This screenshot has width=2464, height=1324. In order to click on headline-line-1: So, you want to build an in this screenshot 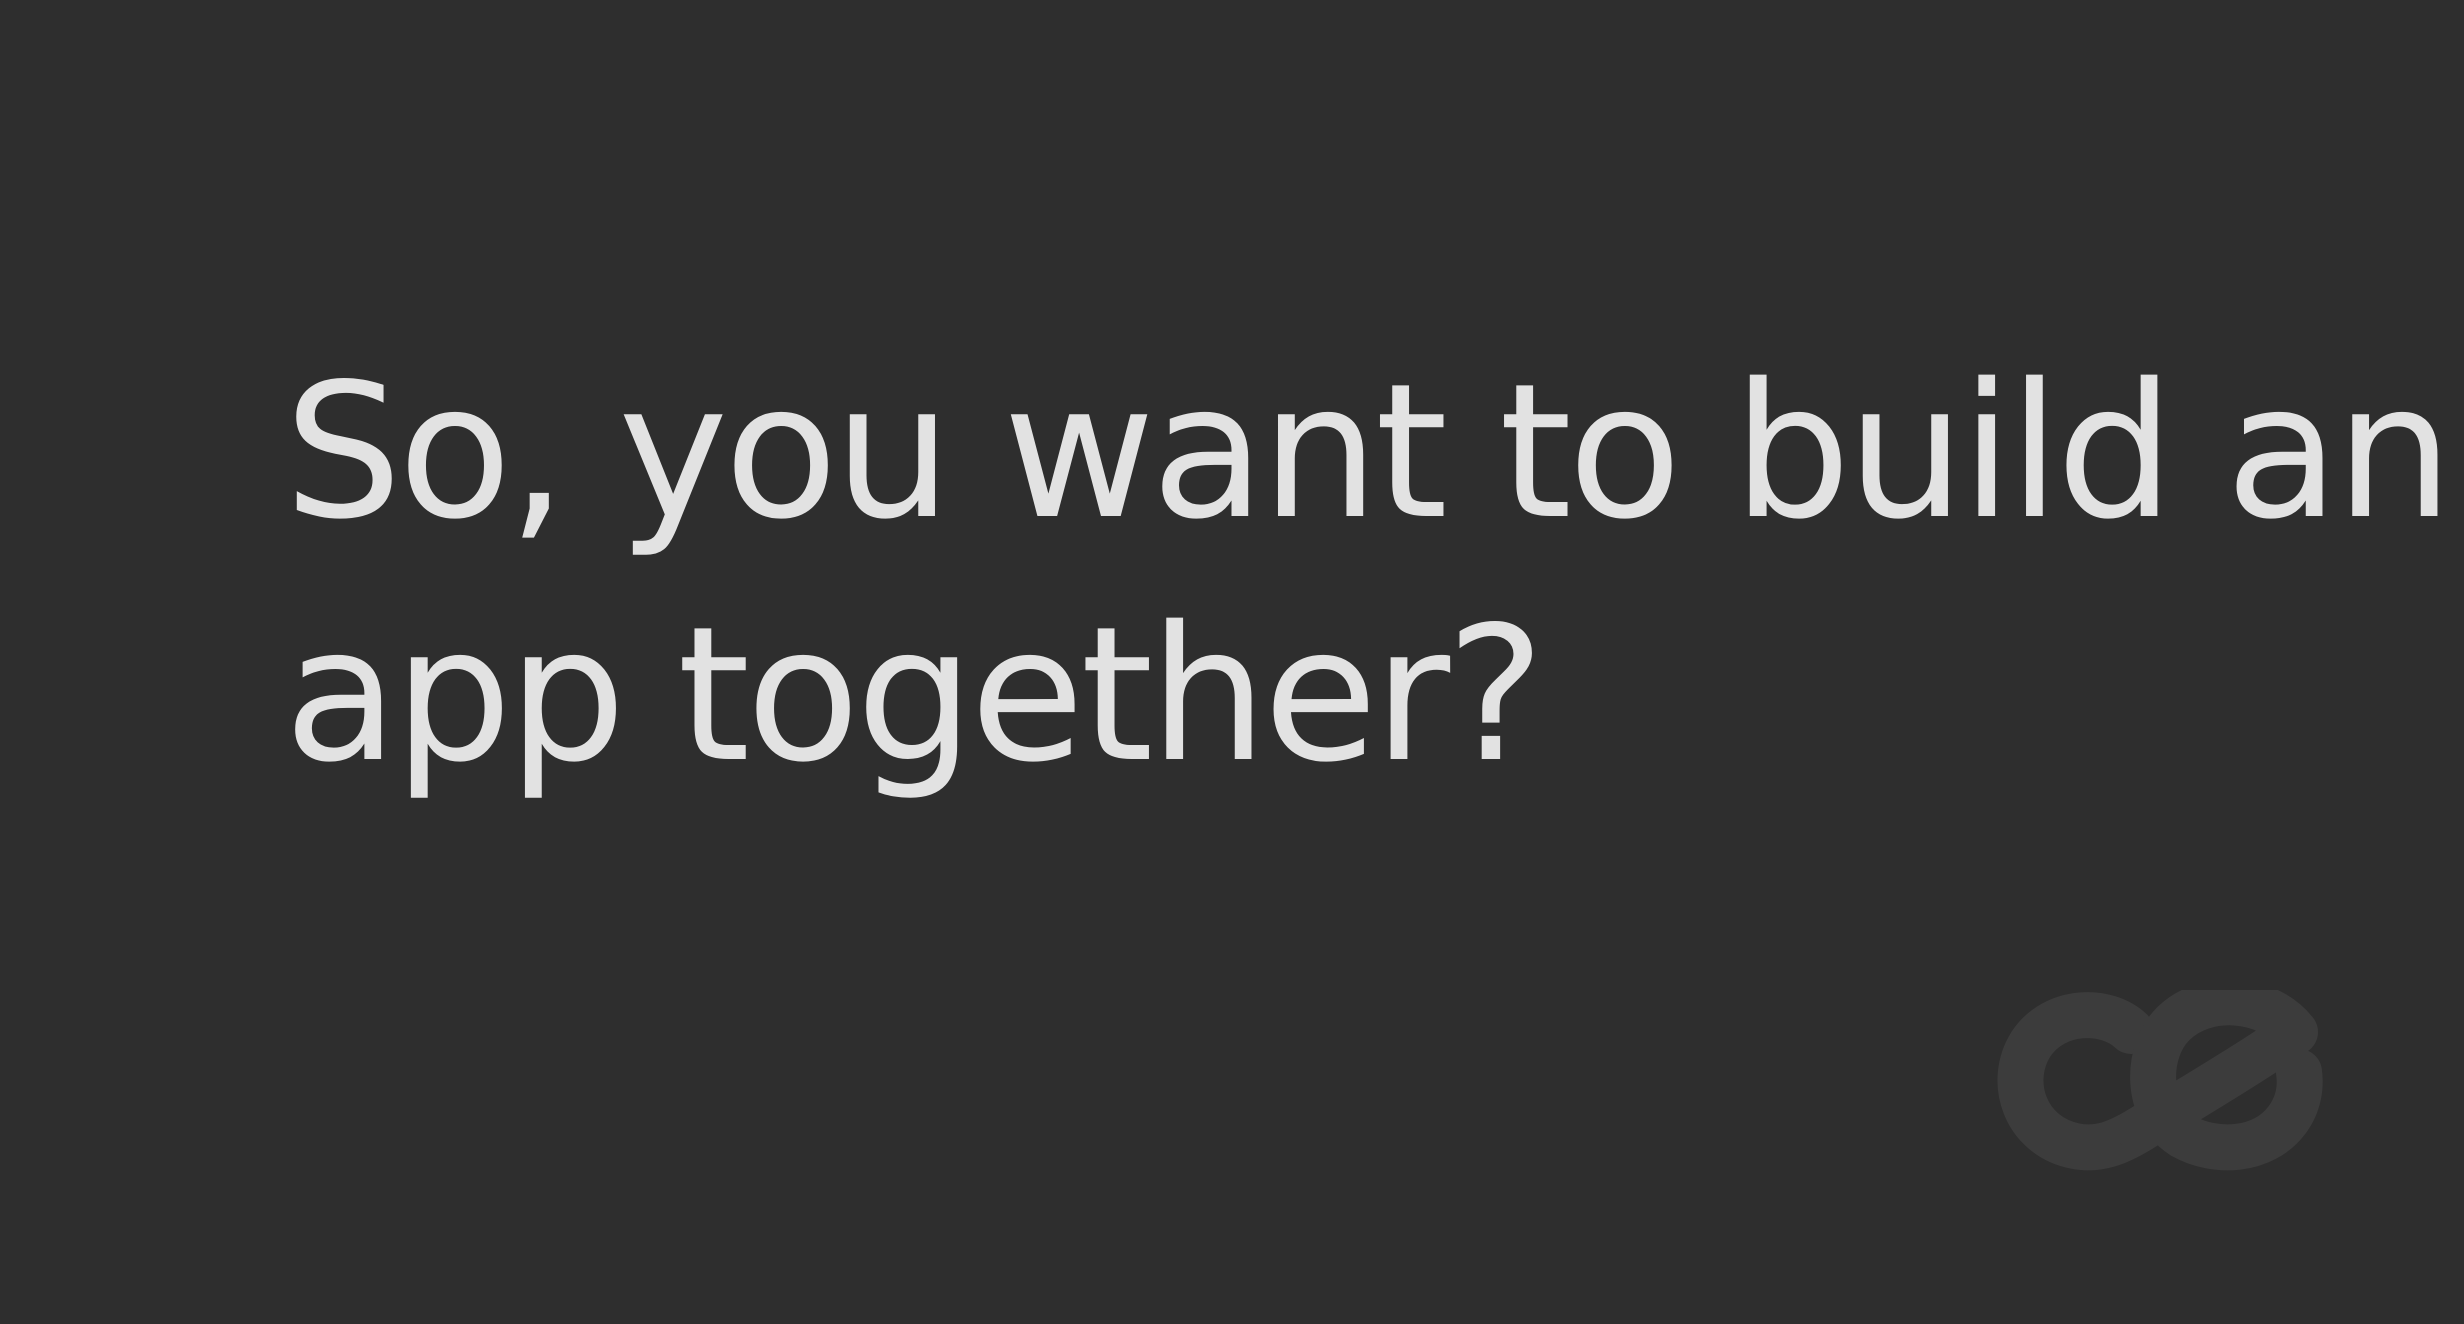, I will do `click(1368, 451)`.